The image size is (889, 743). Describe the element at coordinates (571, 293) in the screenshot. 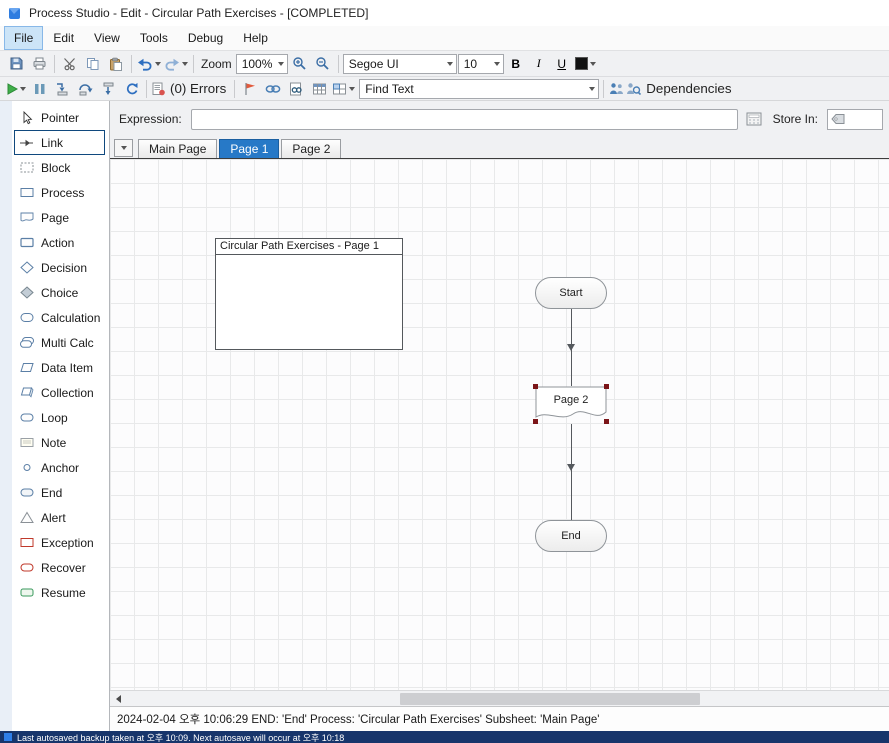

I see `start-node: Start` at that location.